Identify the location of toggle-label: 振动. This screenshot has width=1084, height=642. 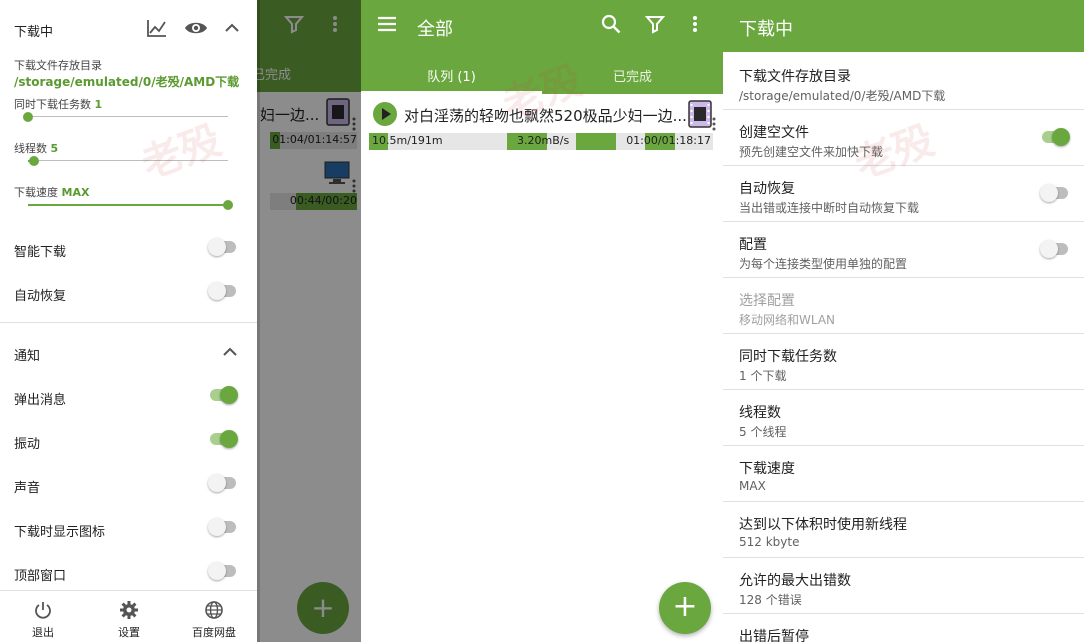
(27, 444).